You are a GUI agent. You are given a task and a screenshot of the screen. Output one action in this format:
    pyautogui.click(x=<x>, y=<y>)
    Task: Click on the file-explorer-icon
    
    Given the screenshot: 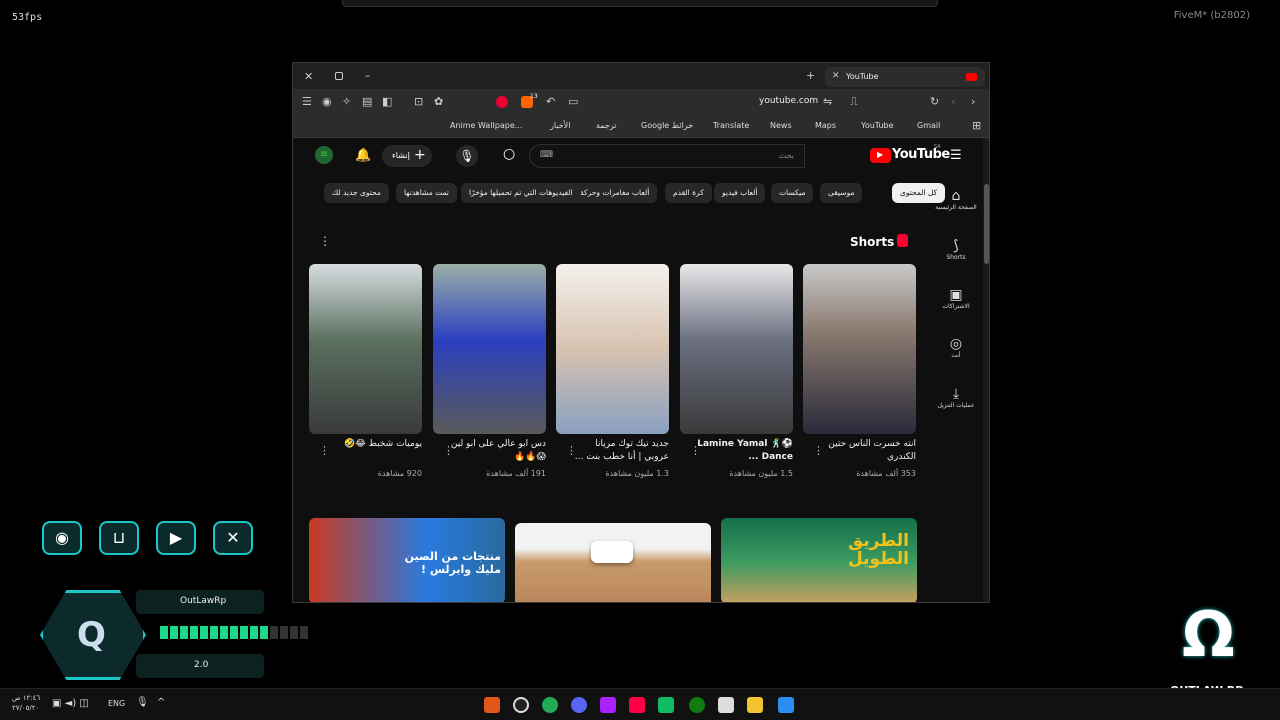 What is the action you would take?
    pyautogui.click(x=755, y=705)
    